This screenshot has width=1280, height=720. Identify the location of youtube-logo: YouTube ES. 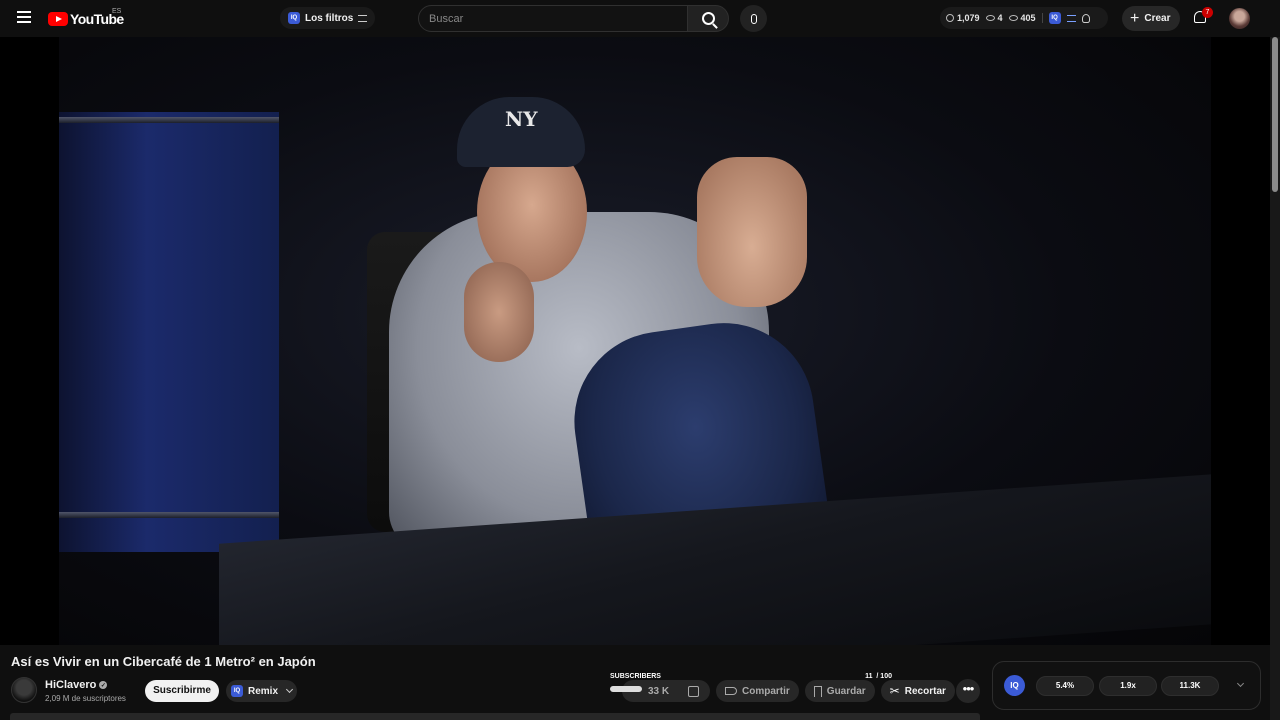
(86, 18).